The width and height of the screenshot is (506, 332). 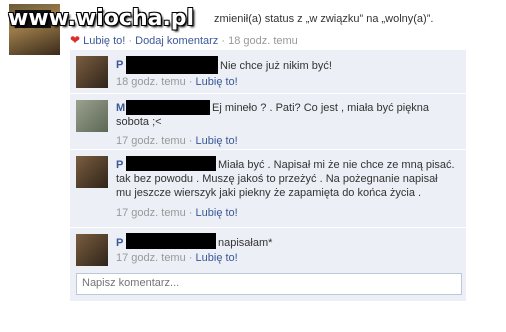 I want to click on like-button: Lubię to!, so click(x=104, y=41).